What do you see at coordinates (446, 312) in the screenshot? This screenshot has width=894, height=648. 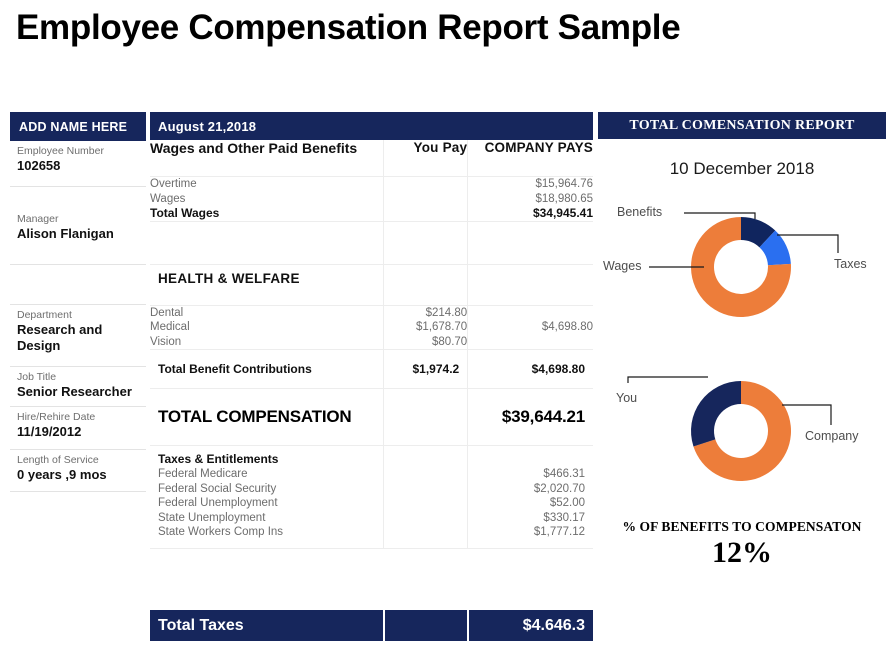 I see `benefit-item-dental-you: $214.80` at bounding box center [446, 312].